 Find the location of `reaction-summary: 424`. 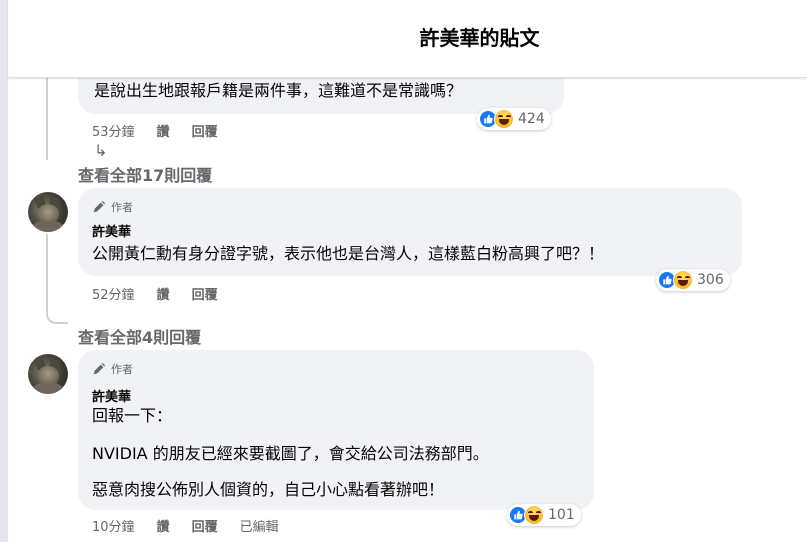

reaction-summary: 424 is located at coordinates (514, 119).